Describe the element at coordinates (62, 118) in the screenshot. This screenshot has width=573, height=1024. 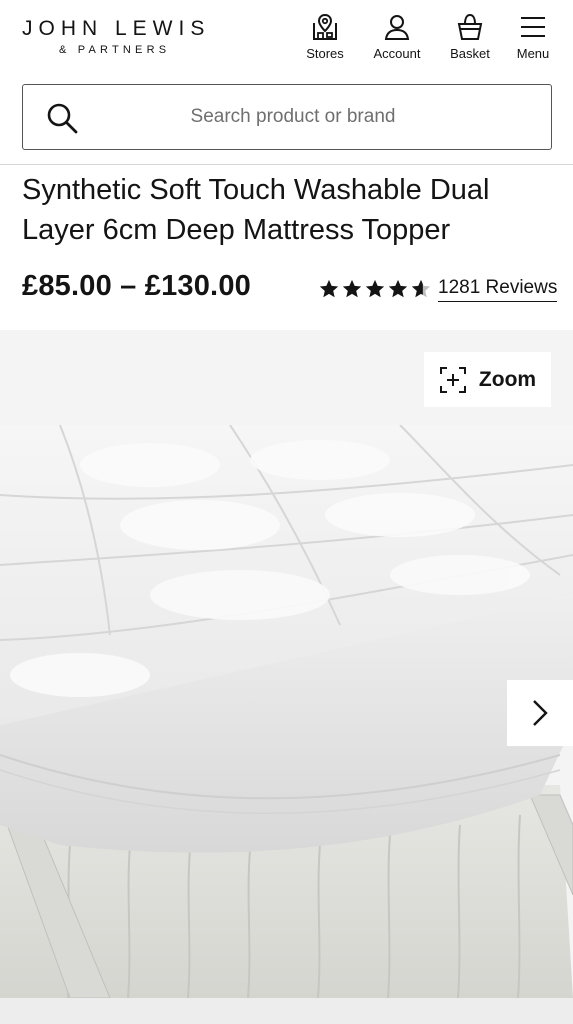
I see `search-icon` at that location.